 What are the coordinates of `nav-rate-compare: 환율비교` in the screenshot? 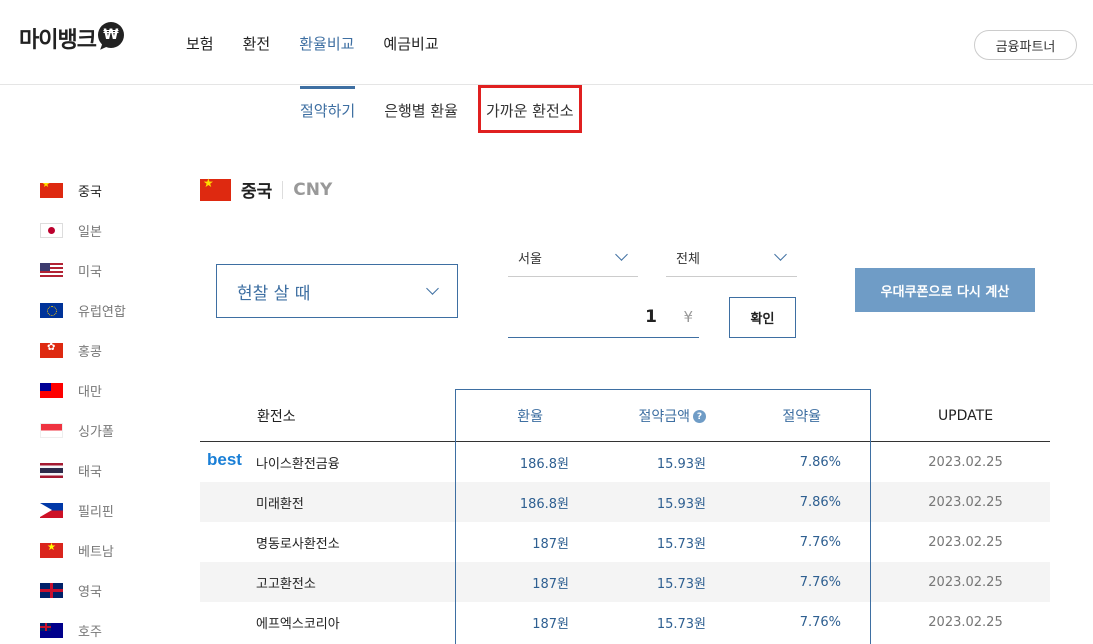 It's located at (326, 43).